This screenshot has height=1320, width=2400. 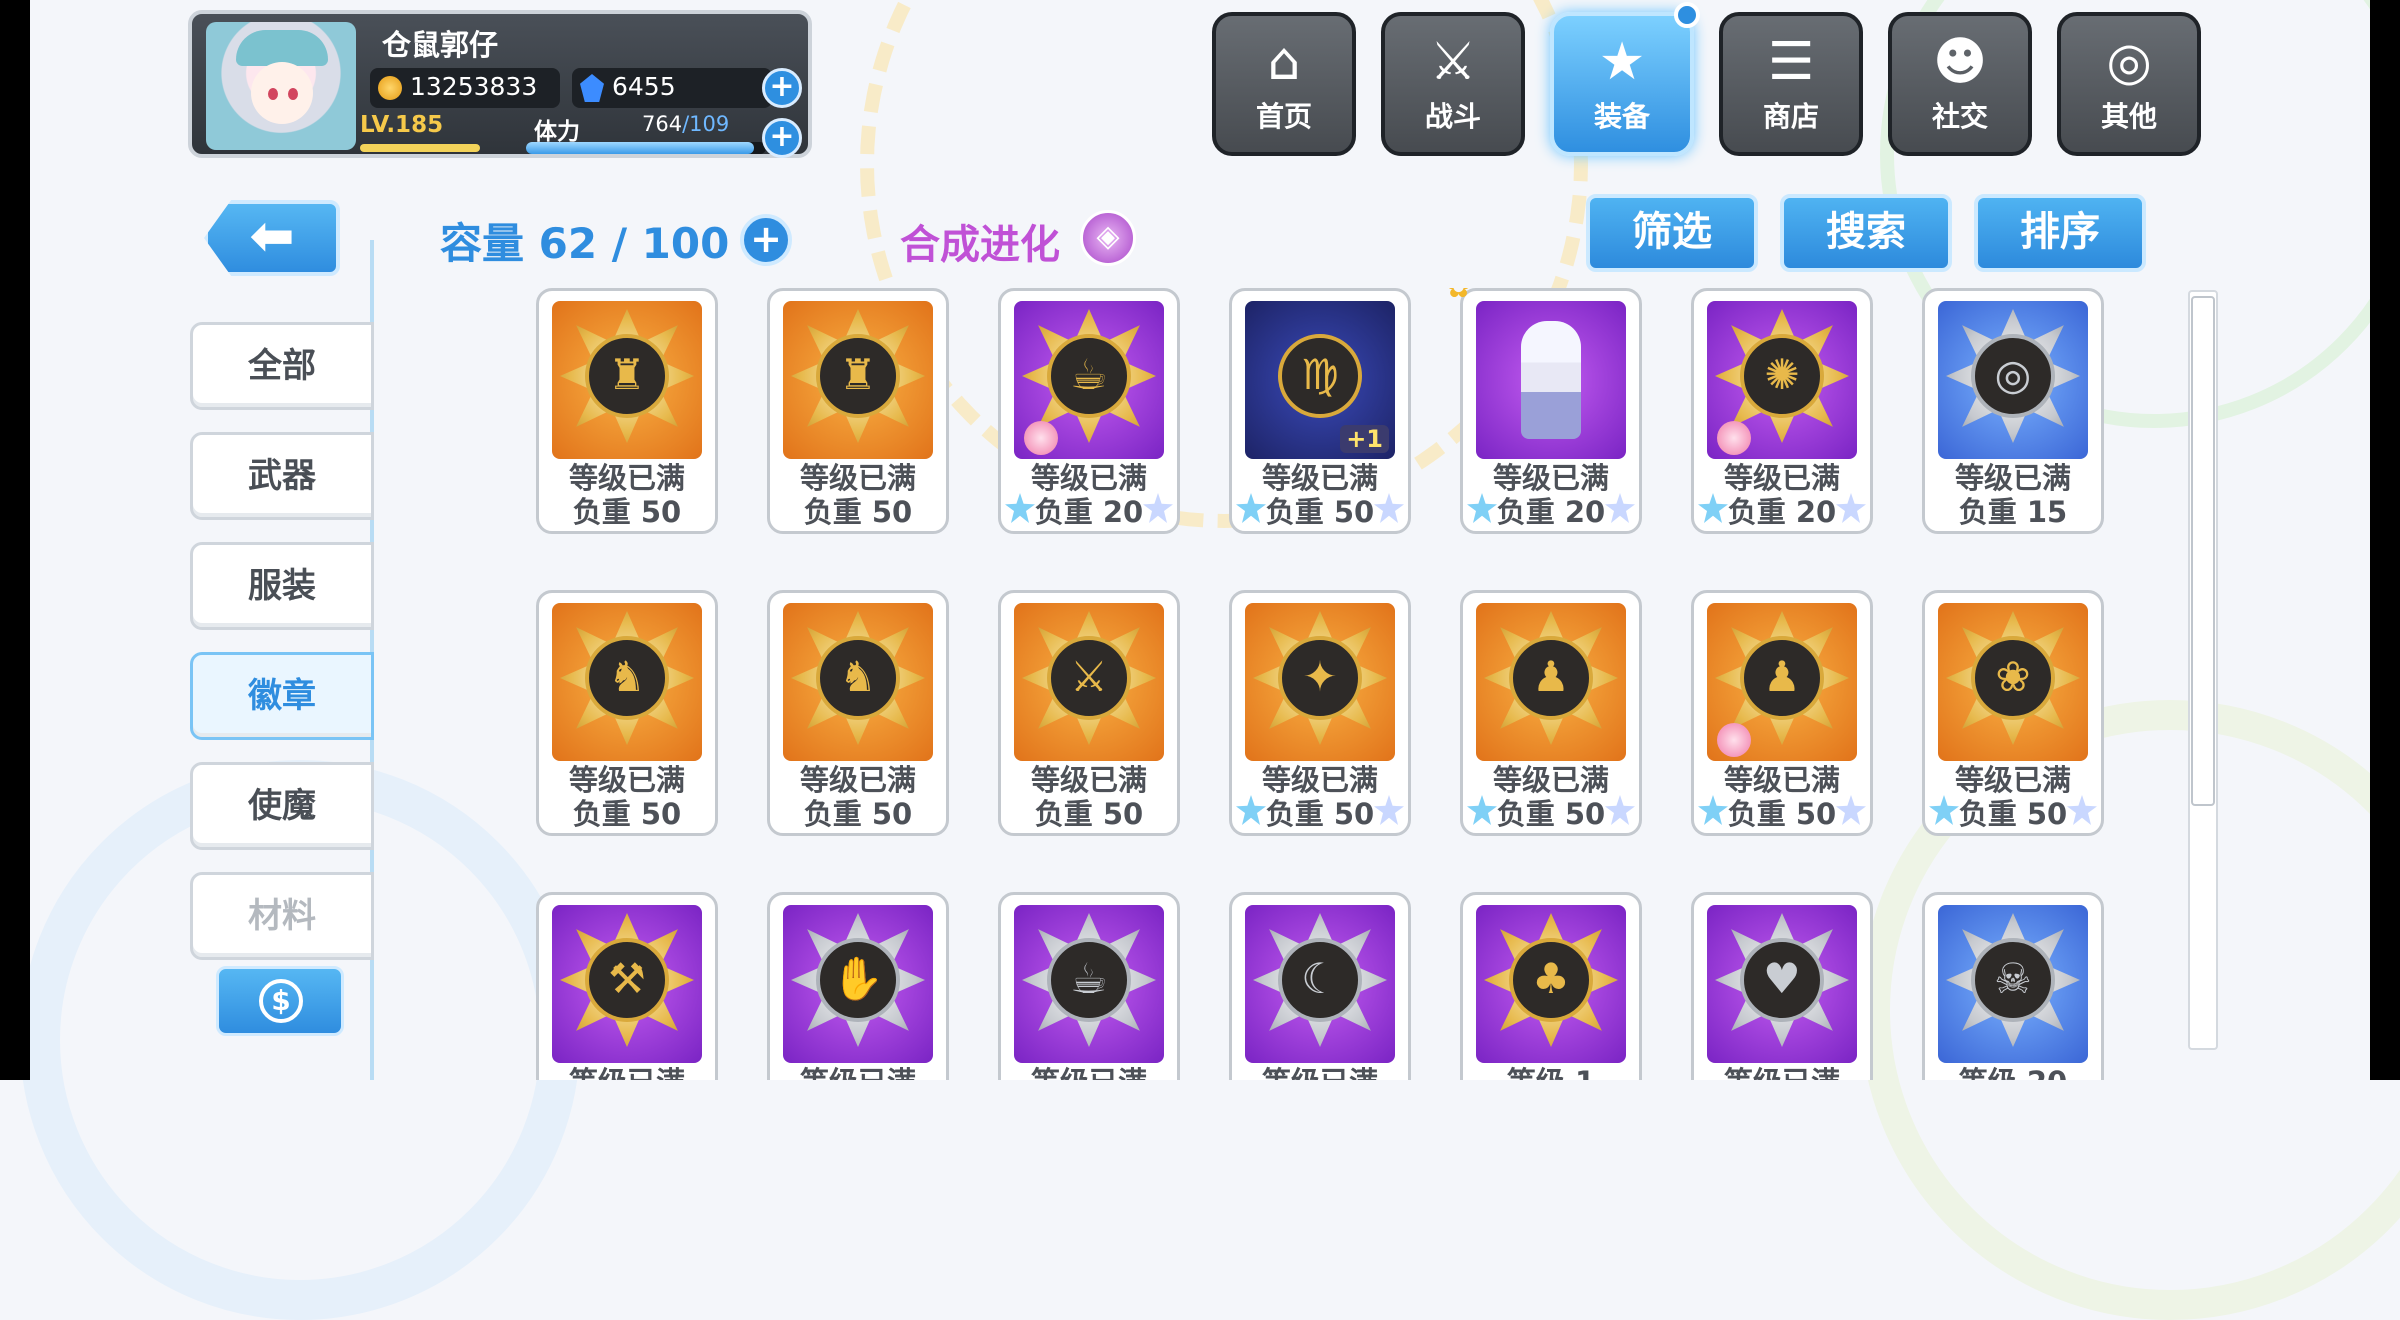 I want to click on synthesis-icon: ◈, so click(x=1108, y=238).